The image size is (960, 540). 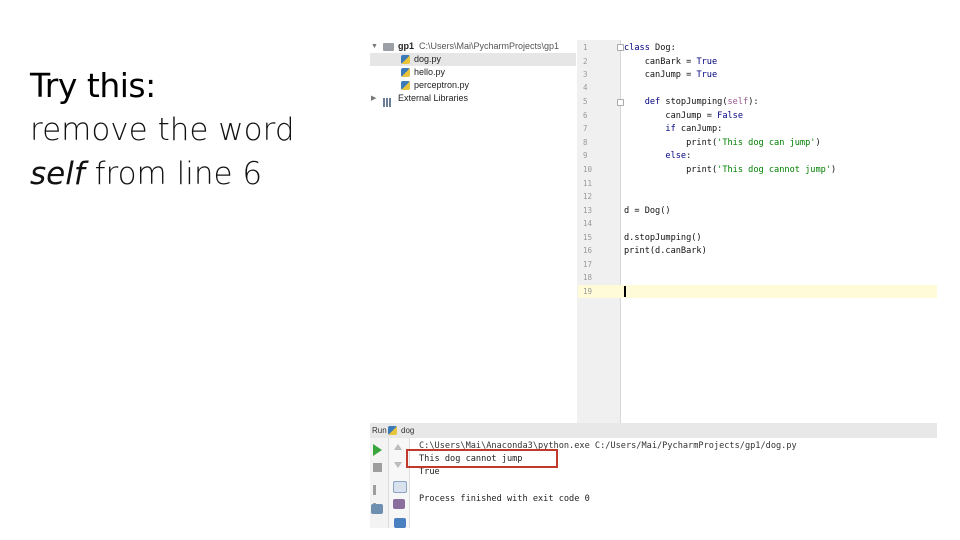 What do you see at coordinates (379, 430) in the screenshot?
I see `run-label: Run` at bounding box center [379, 430].